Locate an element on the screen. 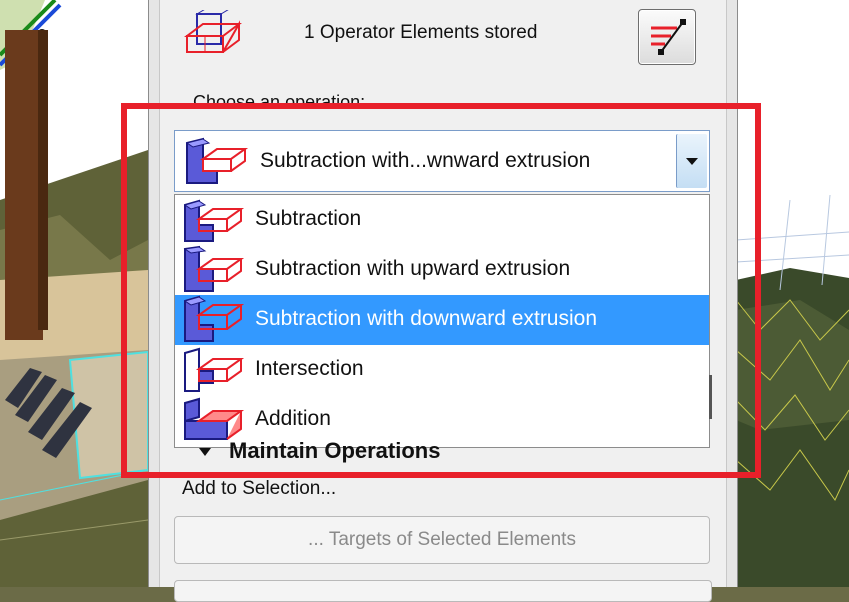 This screenshot has width=849, height=602. operators-of-selected-button is located at coordinates (443, 591).